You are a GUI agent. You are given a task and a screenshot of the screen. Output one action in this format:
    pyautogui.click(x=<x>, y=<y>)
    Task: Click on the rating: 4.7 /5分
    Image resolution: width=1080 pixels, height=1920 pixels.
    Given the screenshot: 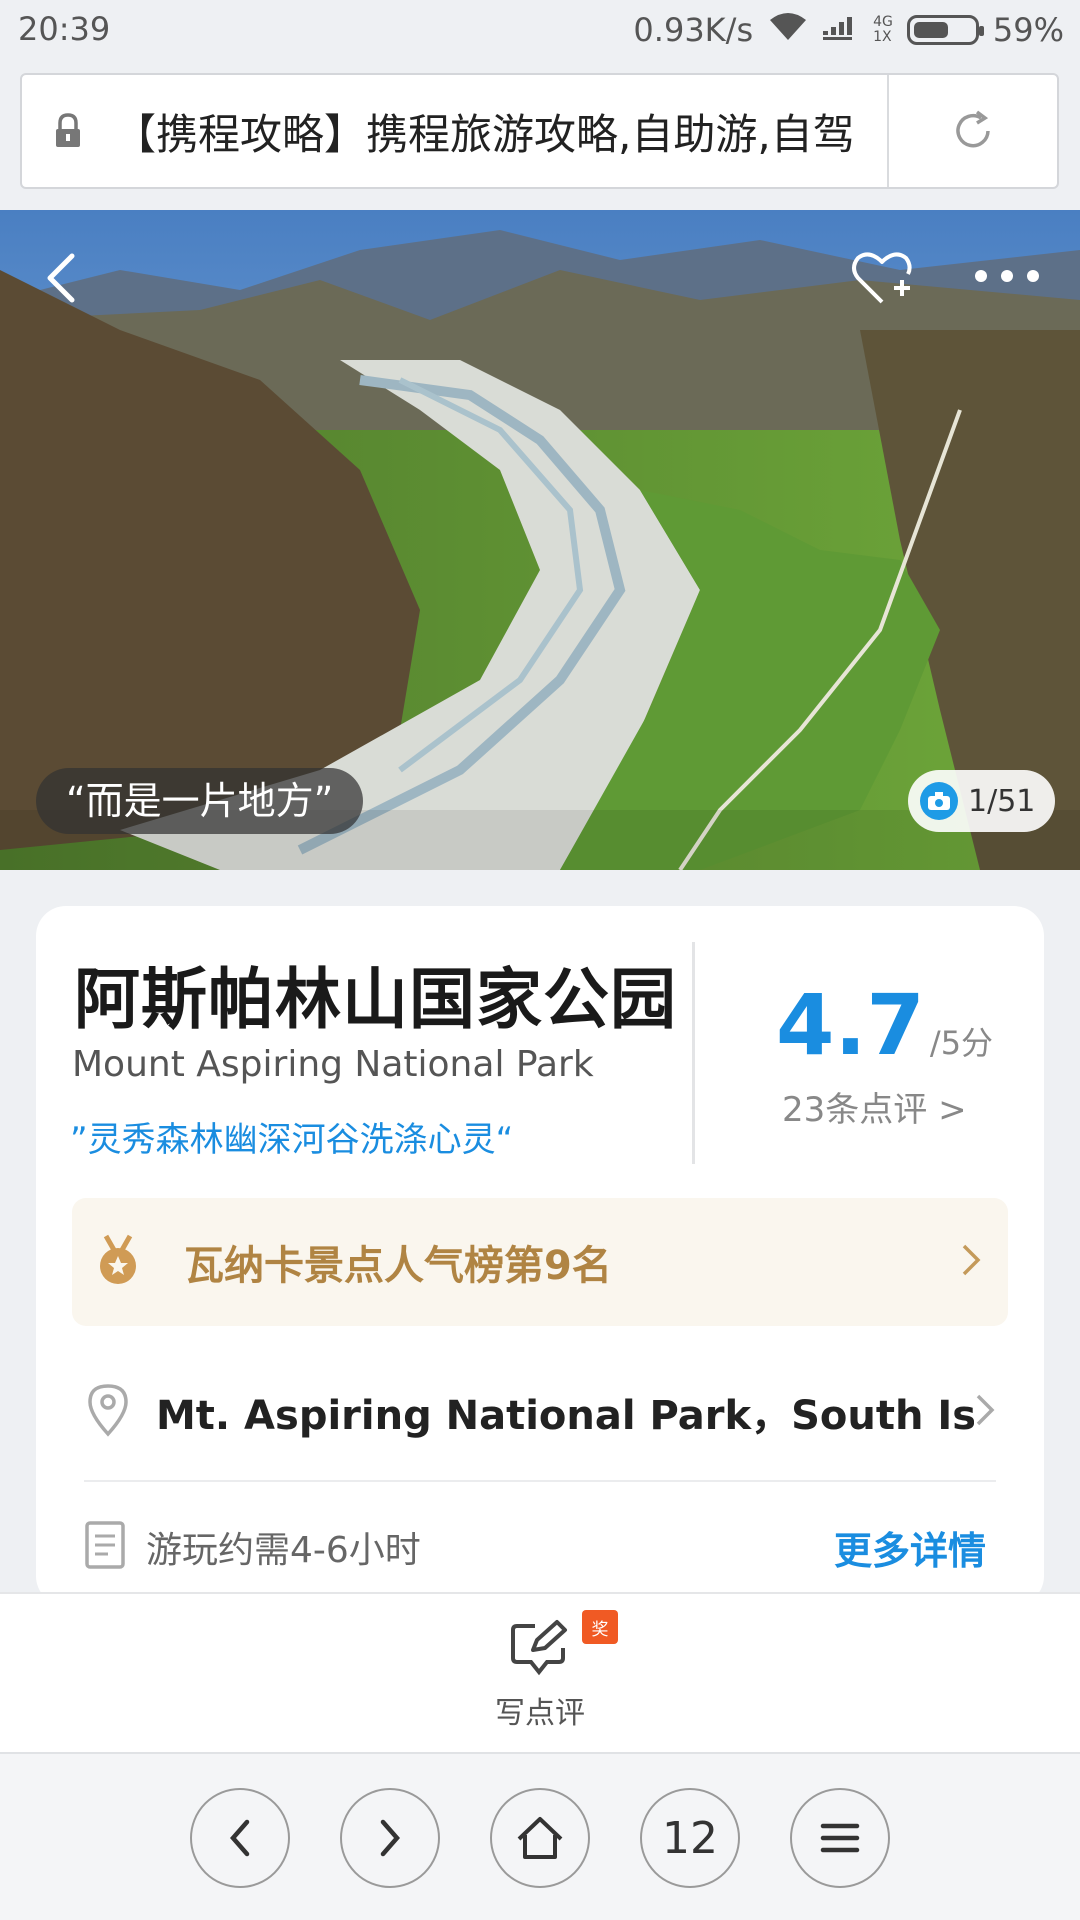 What is the action you would take?
    pyautogui.click(x=884, y=1025)
    